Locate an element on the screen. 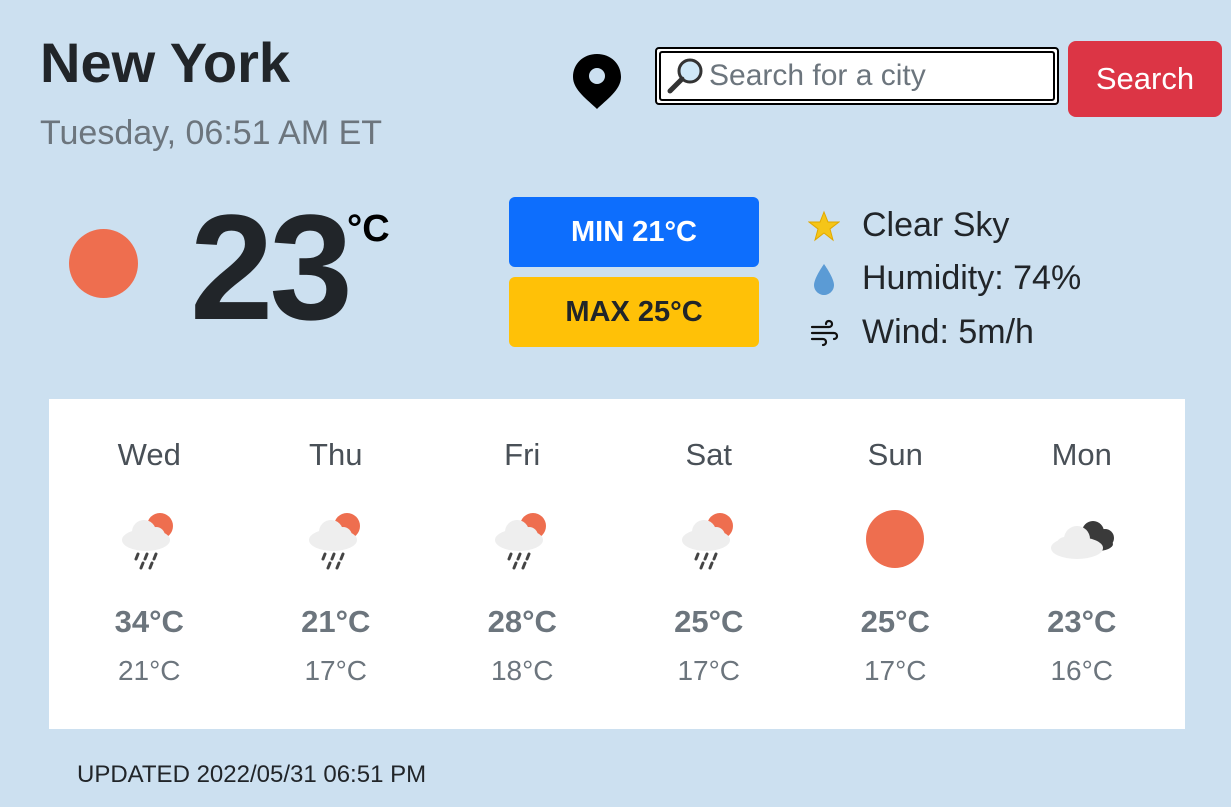 The height and width of the screenshot is (807, 1231). min-temp-badge: MIN 21°C is located at coordinates (634, 232).